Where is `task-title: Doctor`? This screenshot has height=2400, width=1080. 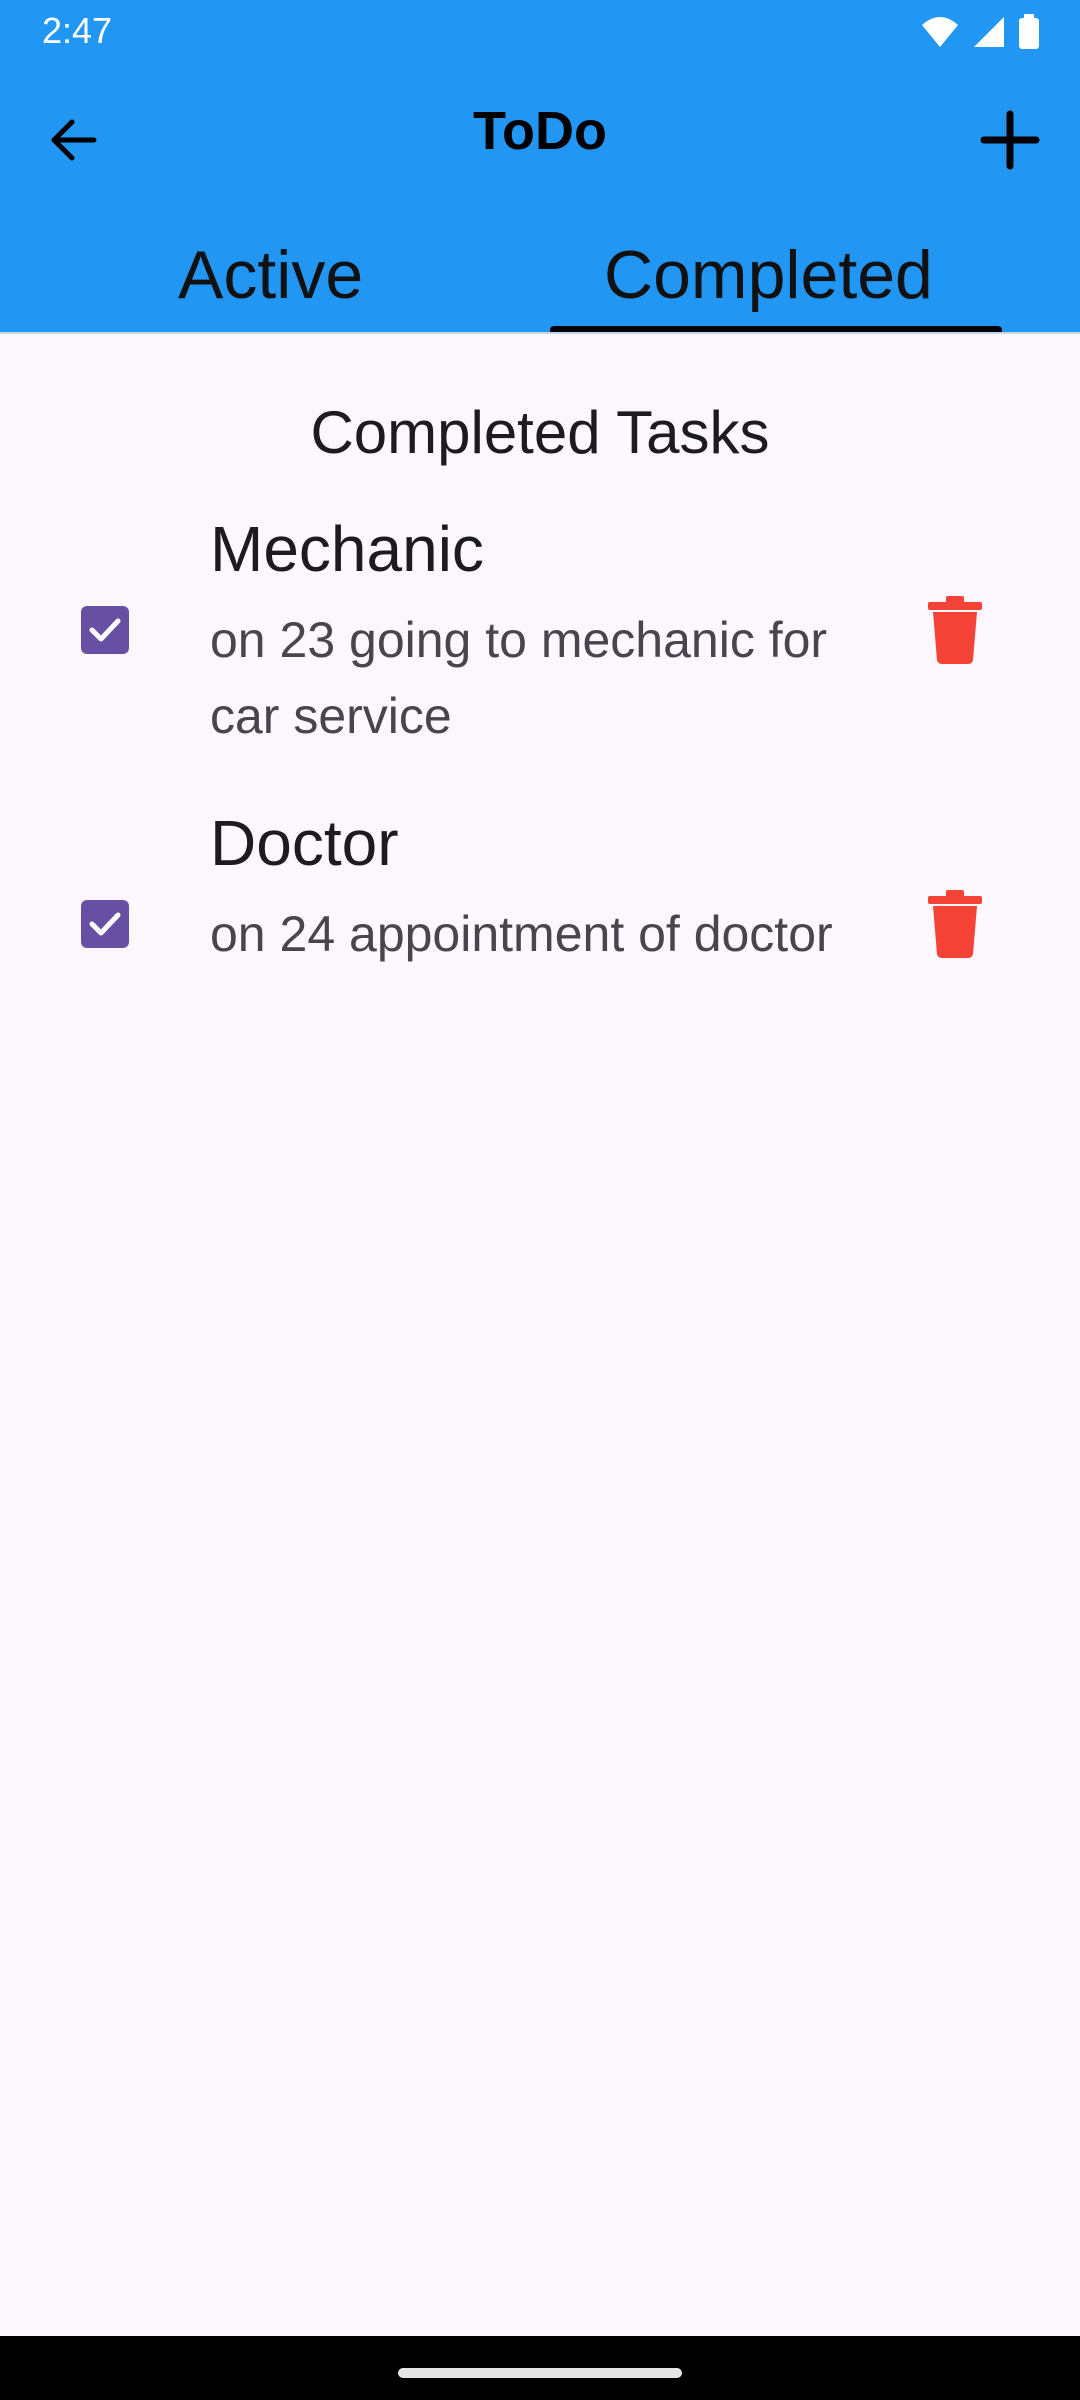
task-title: Doctor is located at coordinates (304, 843).